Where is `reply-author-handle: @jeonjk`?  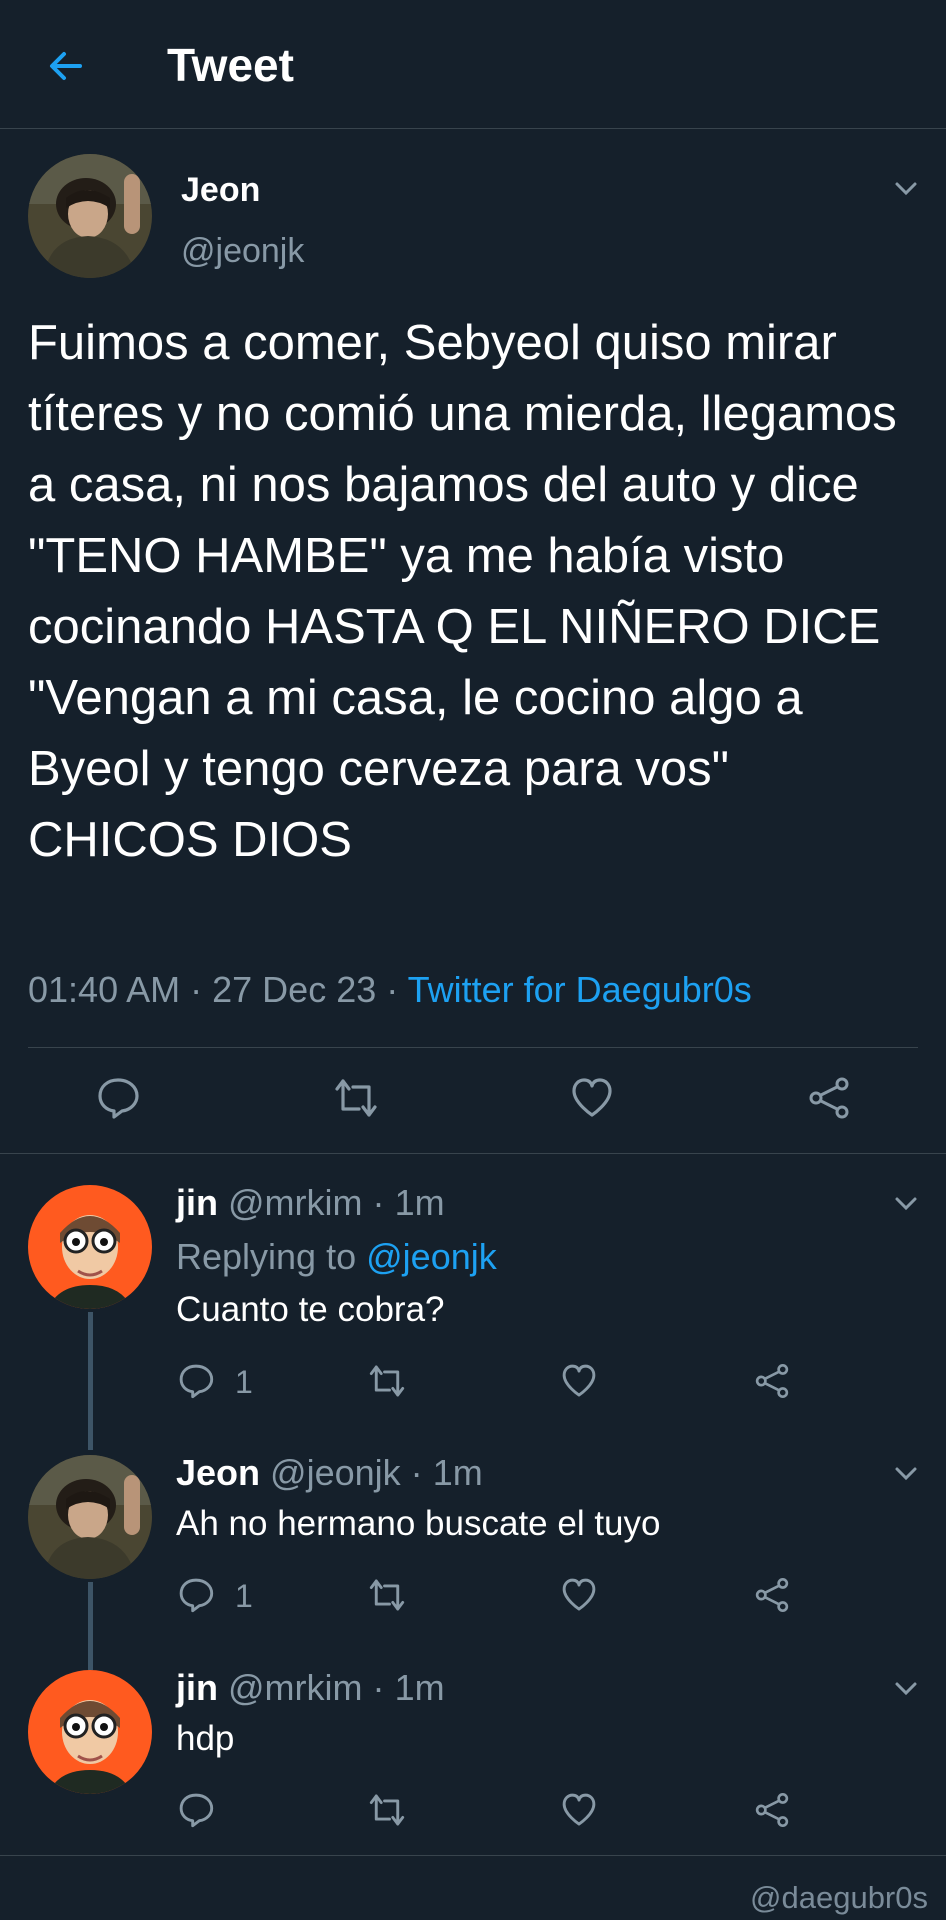
reply-author-handle: @jeonjk is located at coordinates (335, 1472).